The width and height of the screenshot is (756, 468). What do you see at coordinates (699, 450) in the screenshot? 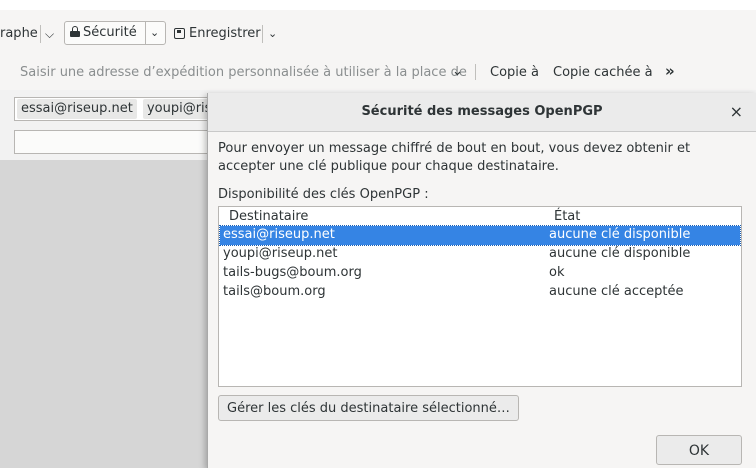
I see `ok-button: OK` at bounding box center [699, 450].